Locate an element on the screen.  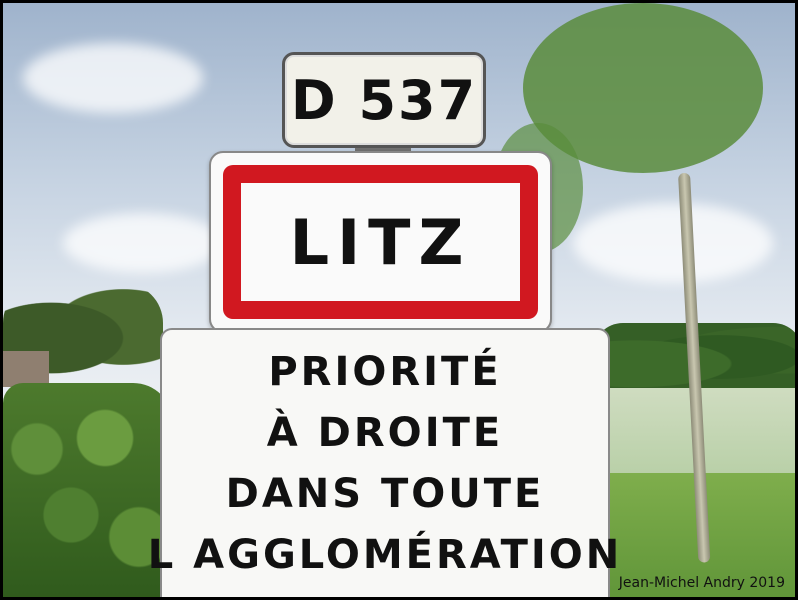
town-name: LITZ is located at coordinates (380, 242).